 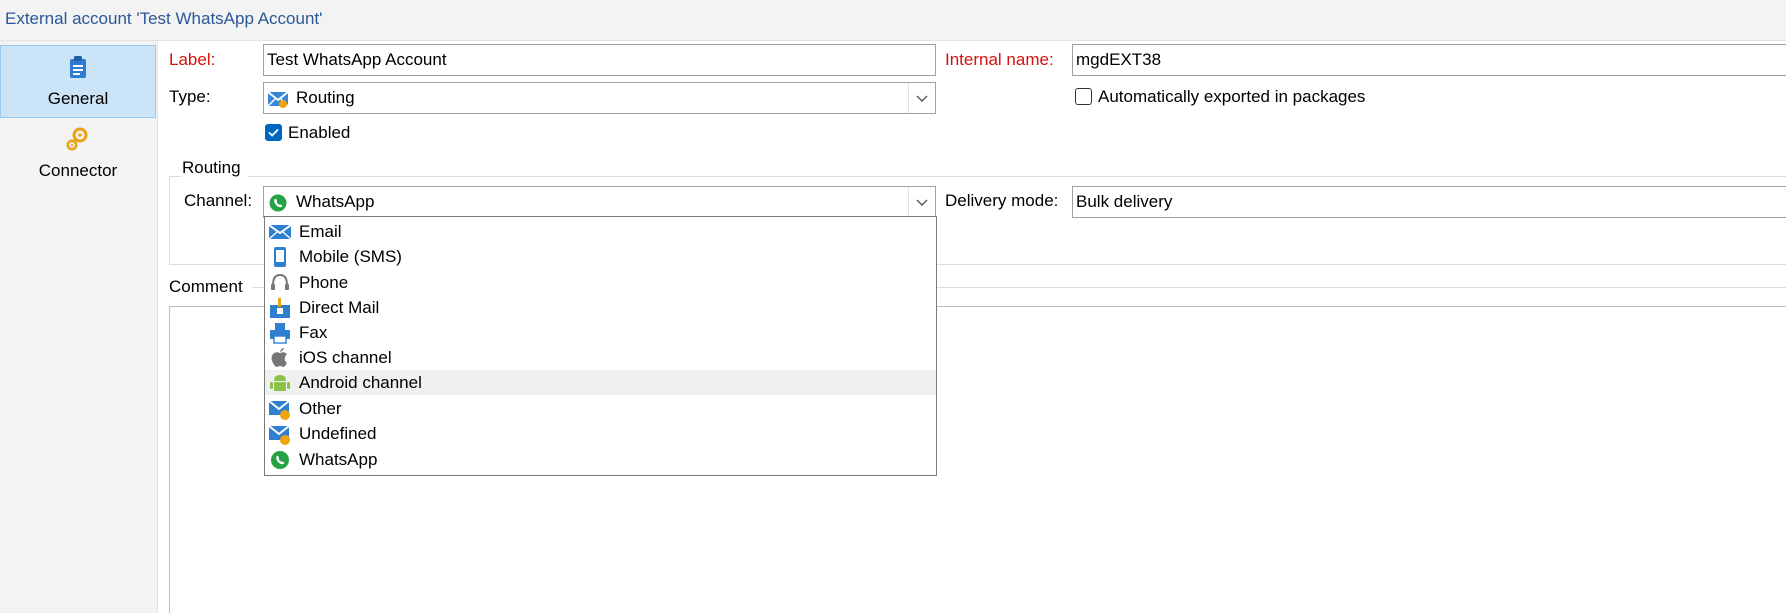 What do you see at coordinates (339, 307) in the screenshot?
I see `dropdown-item-label: Direct Mail` at bounding box center [339, 307].